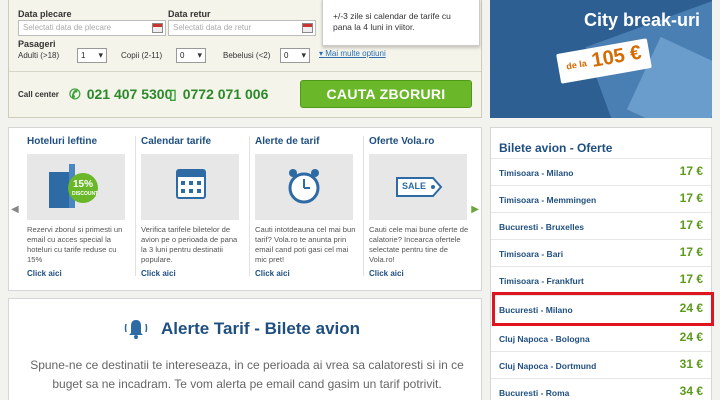  I want to click on depart-date-input: Selectati data de plecare, so click(92, 28).